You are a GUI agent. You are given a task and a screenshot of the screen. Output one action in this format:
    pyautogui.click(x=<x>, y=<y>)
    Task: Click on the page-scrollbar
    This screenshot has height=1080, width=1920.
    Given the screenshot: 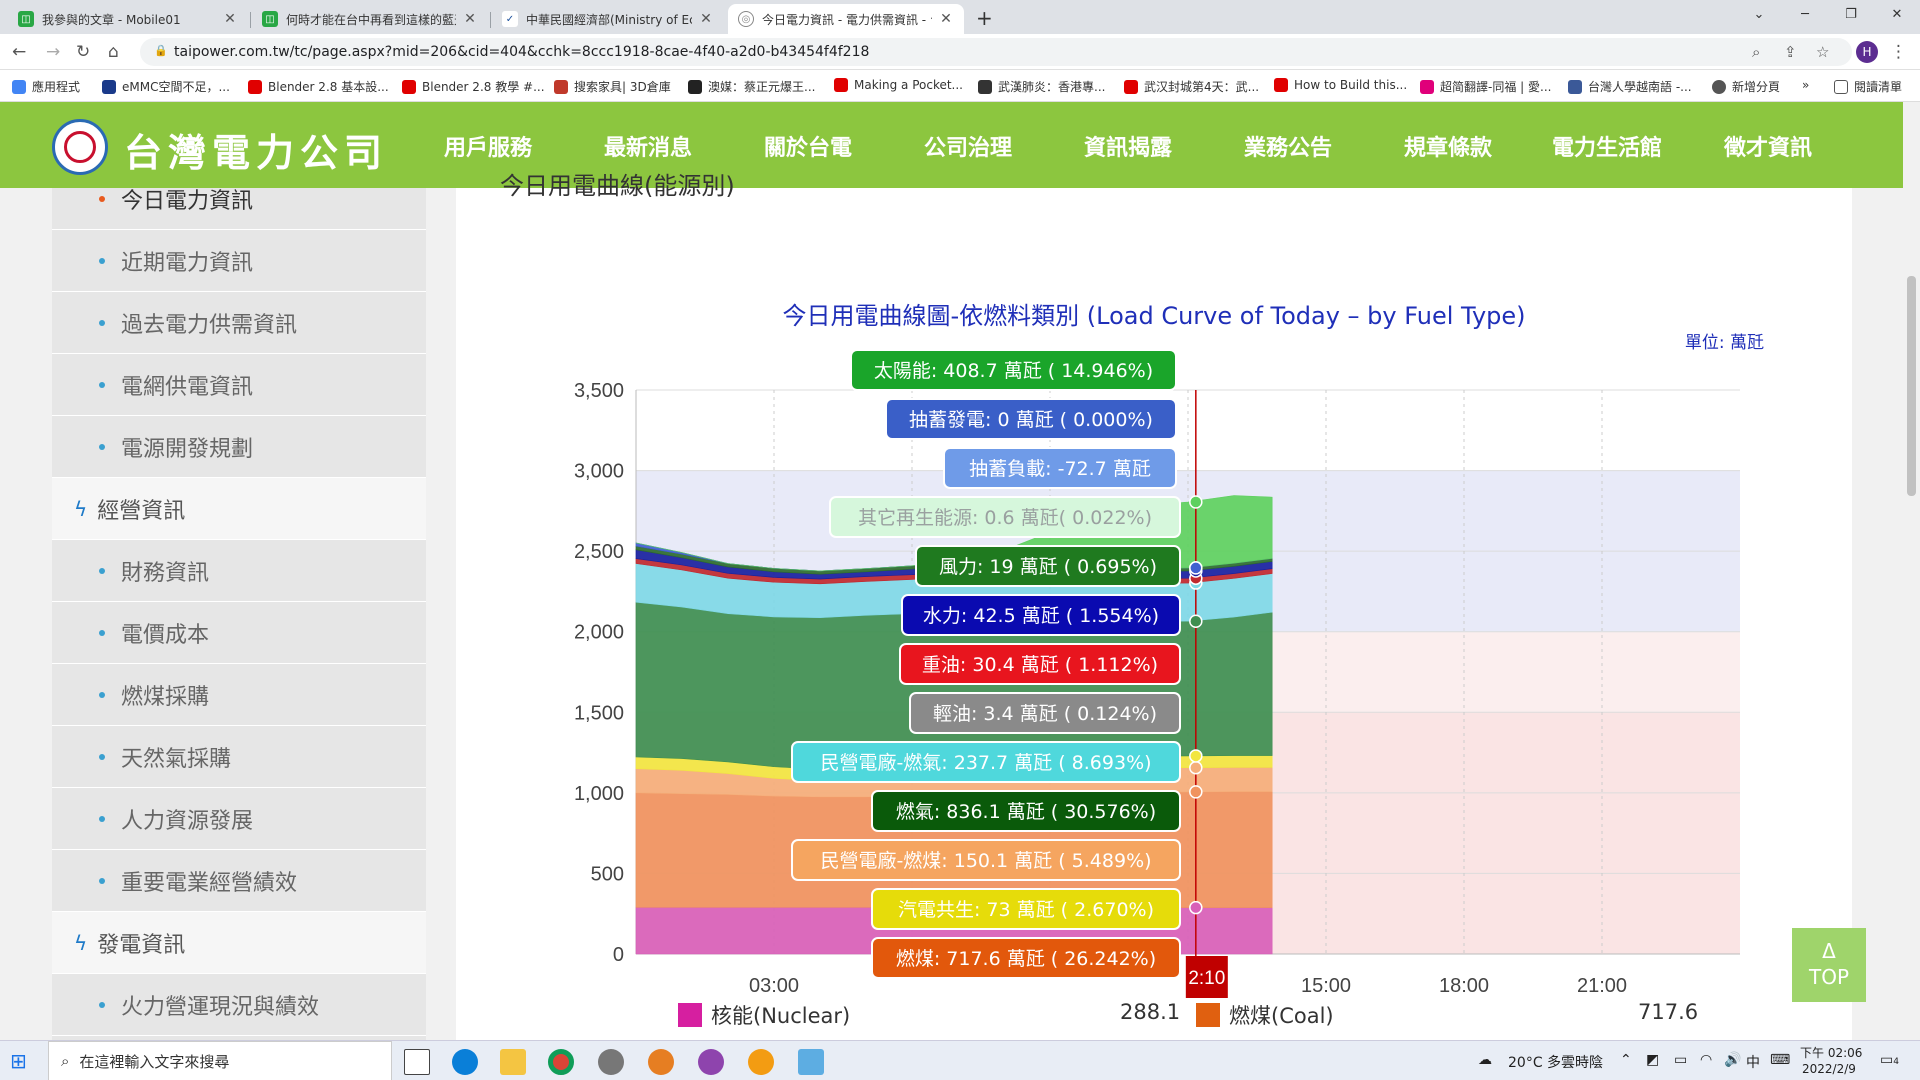 What is the action you would take?
    pyautogui.click(x=1911, y=571)
    